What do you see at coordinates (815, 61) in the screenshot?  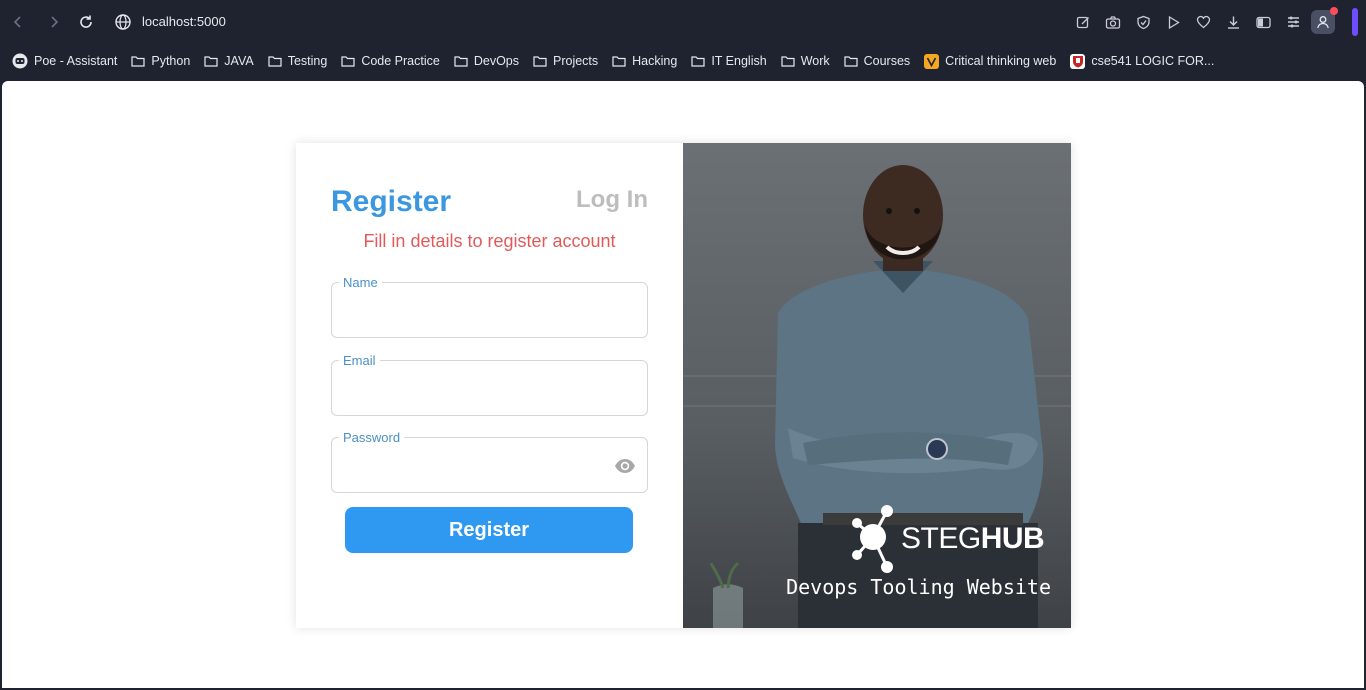 I see `bookmark-label: Work` at bounding box center [815, 61].